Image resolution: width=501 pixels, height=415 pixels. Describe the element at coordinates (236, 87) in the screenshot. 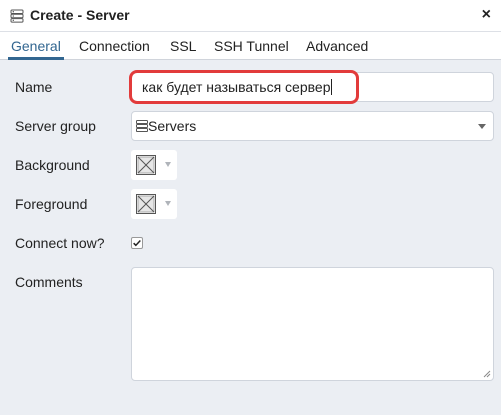

I see `name-value: как будет называться сервер` at that location.